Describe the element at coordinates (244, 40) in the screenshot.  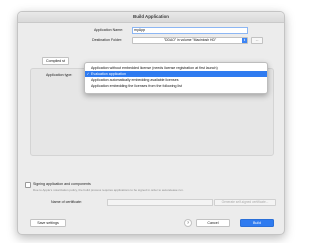
I see `chevron-updown-icon: ⇕` at that location.